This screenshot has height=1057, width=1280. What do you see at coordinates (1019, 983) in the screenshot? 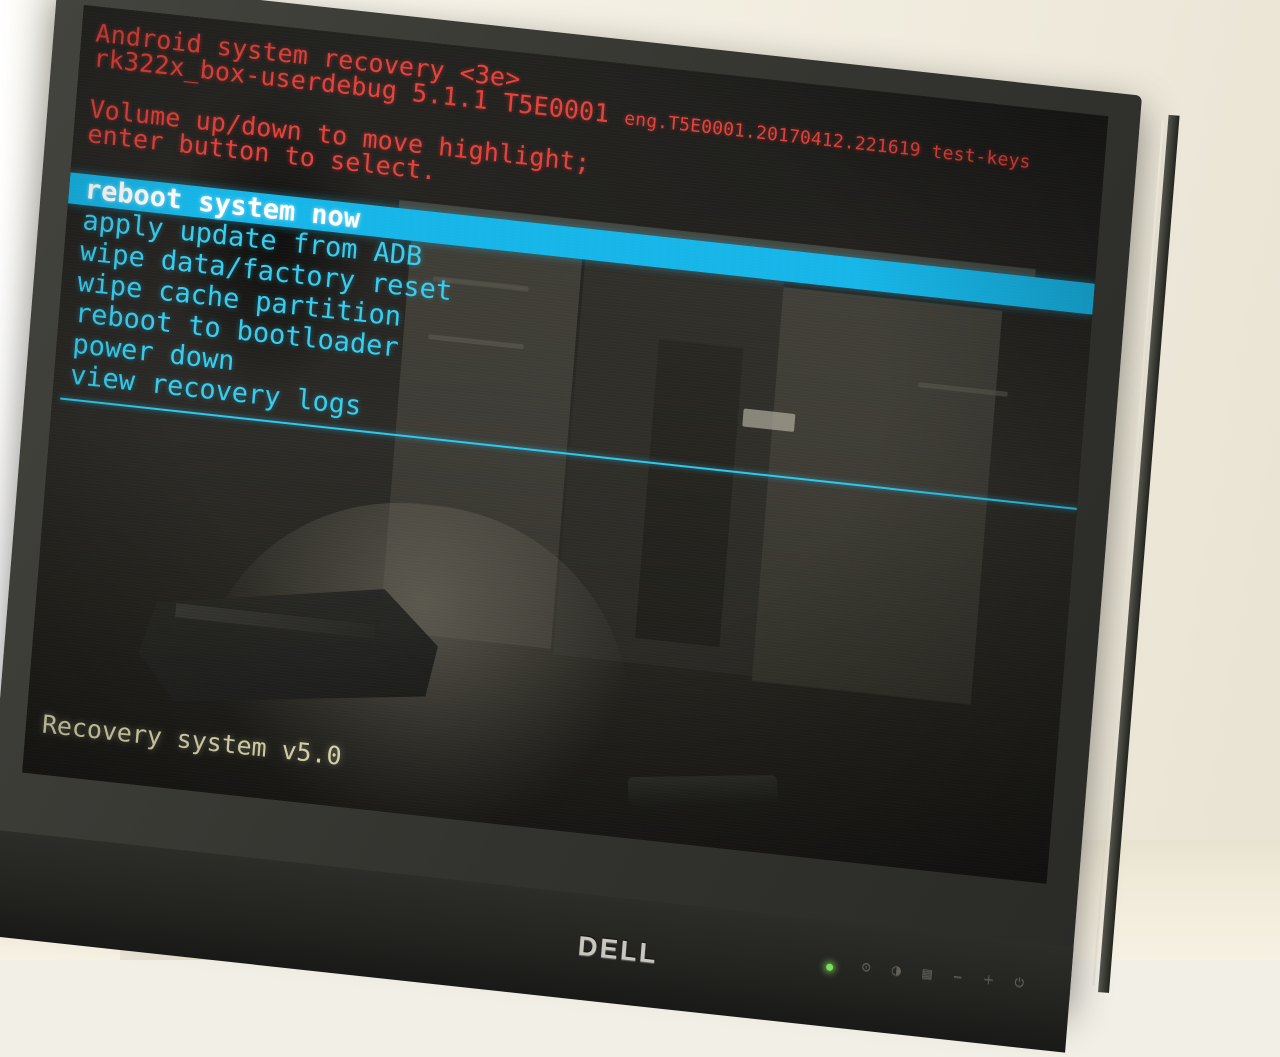
I see `power-icon: ⏻` at bounding box center [1019, 983].